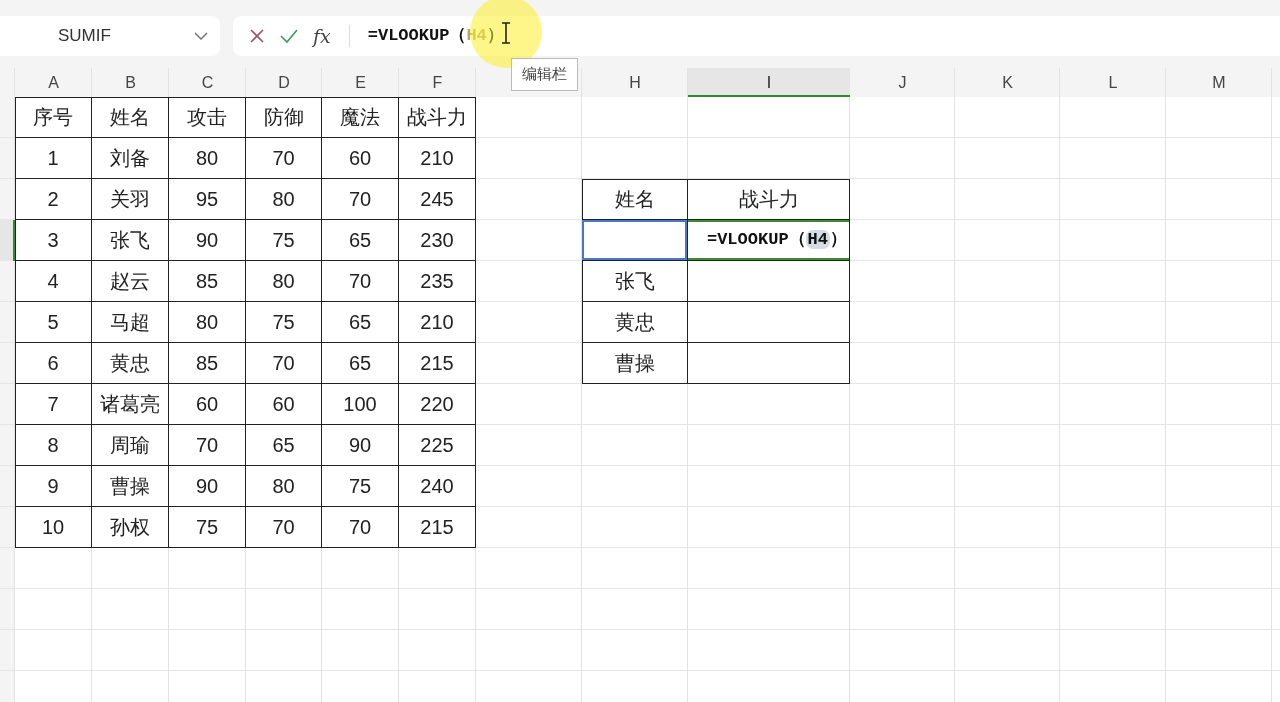  What do you see at coordinates (257, 36) in the screenshot?
I see `cancel-icon` at bounding box center [257, 36].